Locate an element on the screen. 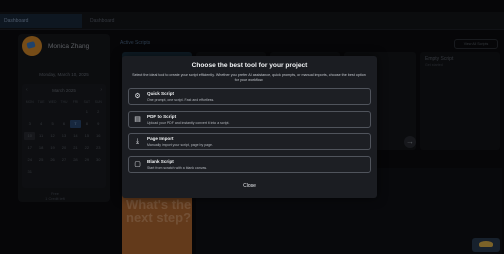  option-desc: Start from scratch with a blank canvas. is located at coordinates (177, 168).